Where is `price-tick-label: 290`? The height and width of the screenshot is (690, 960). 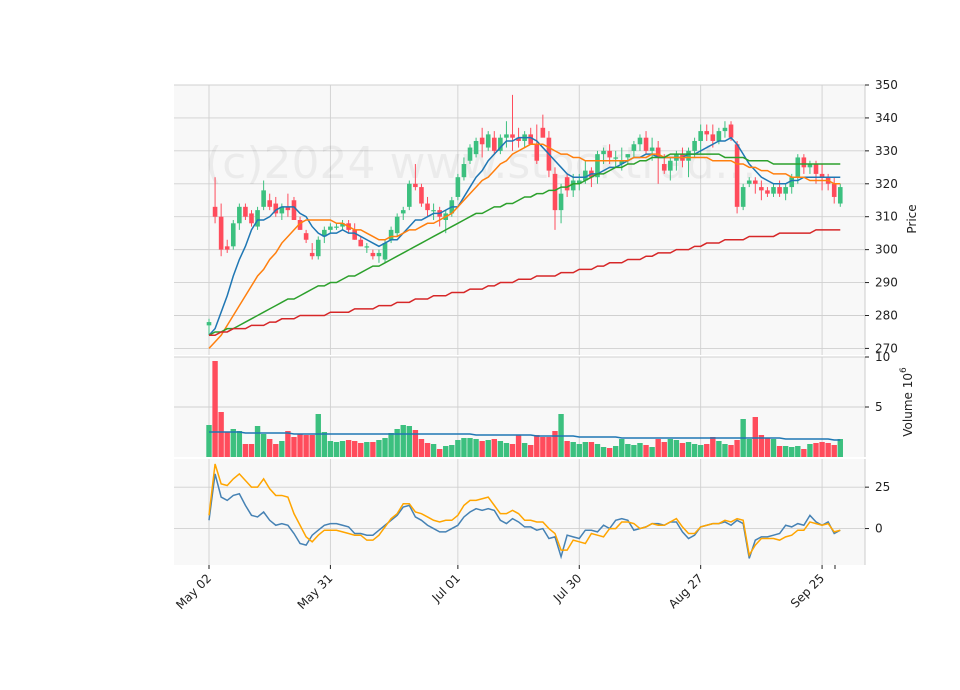
price-tick-label: 290 is located at coordinates (886, 283).